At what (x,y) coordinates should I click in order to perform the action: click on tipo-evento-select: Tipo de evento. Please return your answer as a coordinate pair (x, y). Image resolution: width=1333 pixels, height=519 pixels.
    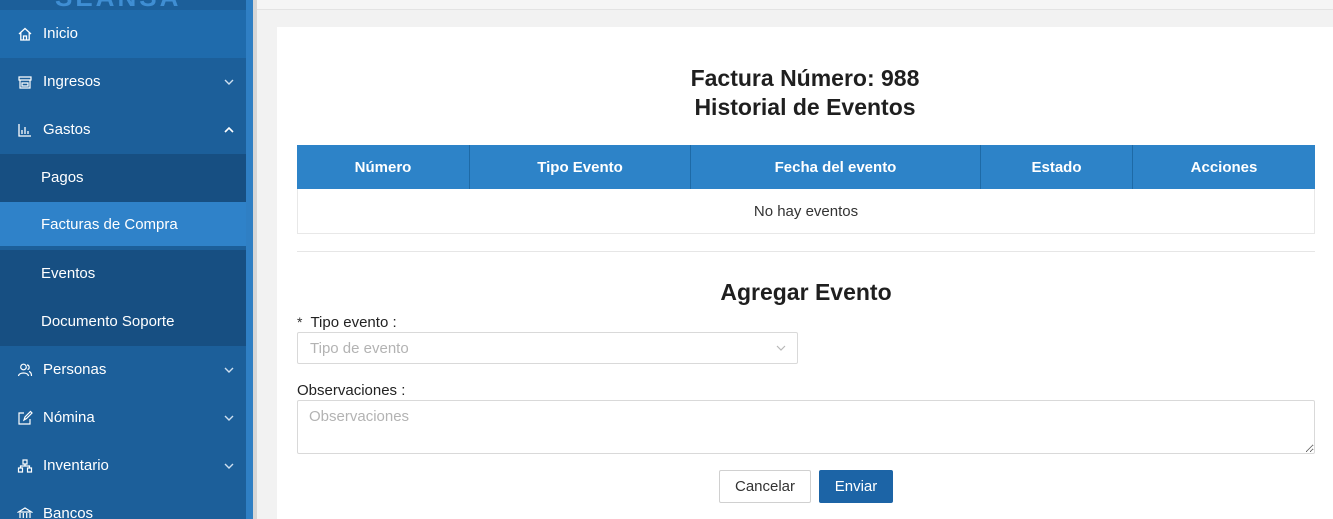
    Looking at the image, I should click on (547, 348).